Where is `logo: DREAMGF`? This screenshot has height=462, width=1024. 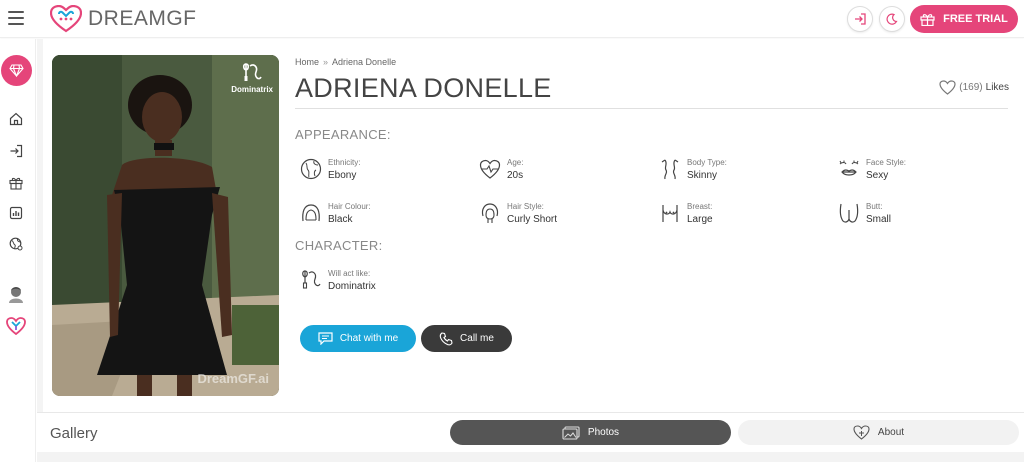 logo: DREAMGF is located at coordinates (123, 19).